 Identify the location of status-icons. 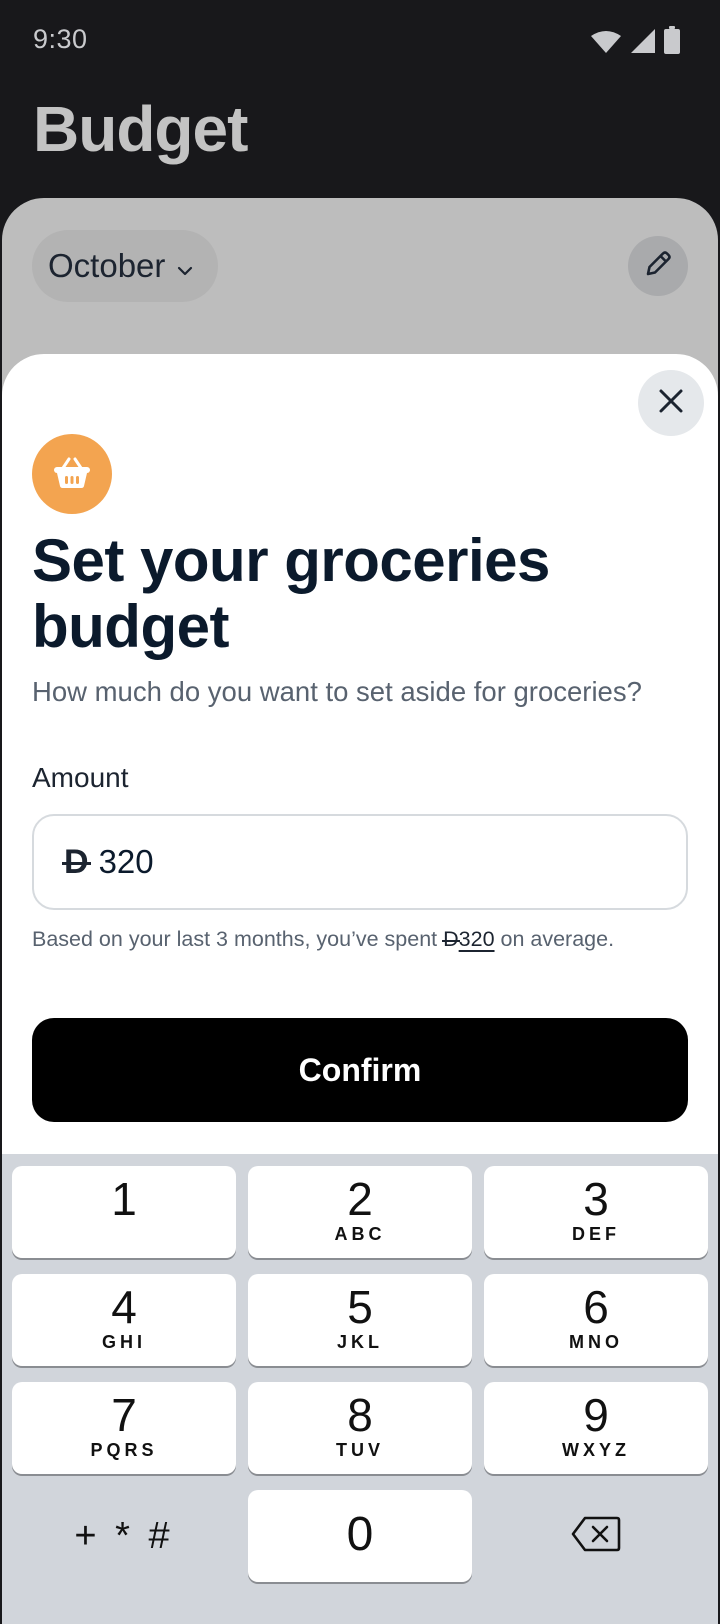
(635, 42).